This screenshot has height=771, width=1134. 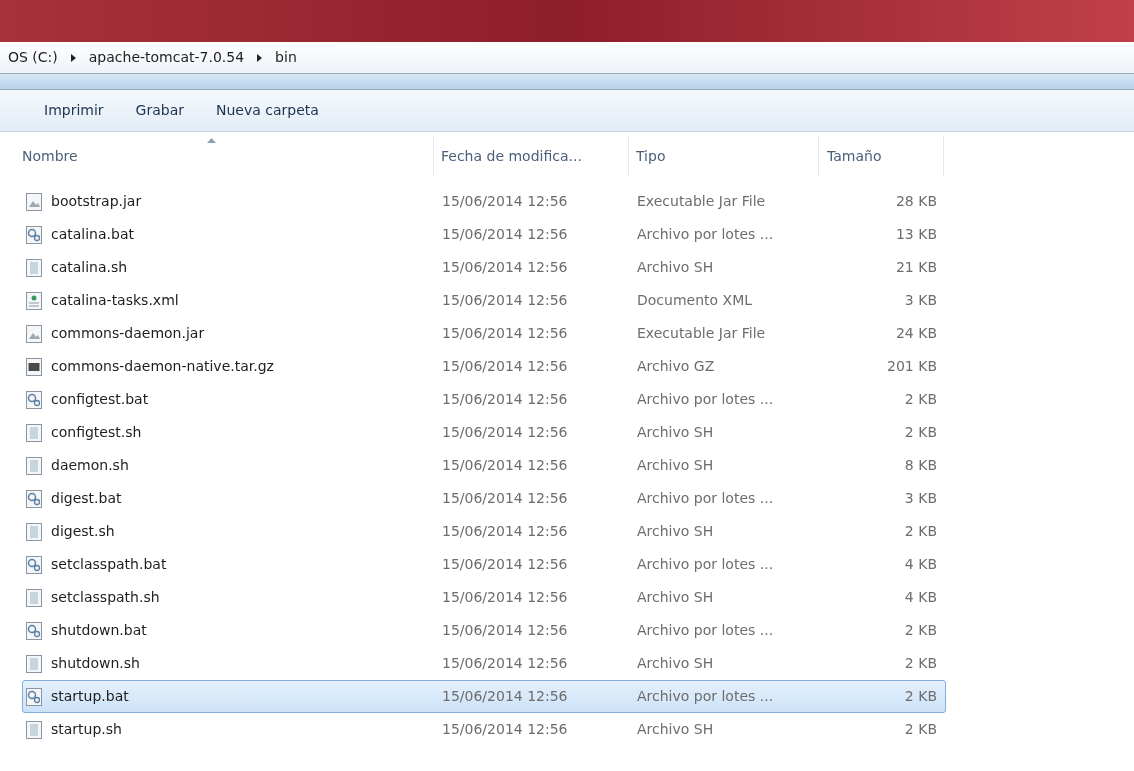 What do you see at coordinates (920, 465) in the screenshot?
I see `size-cell-text: 8 KB` at bounding box center [920, 465].